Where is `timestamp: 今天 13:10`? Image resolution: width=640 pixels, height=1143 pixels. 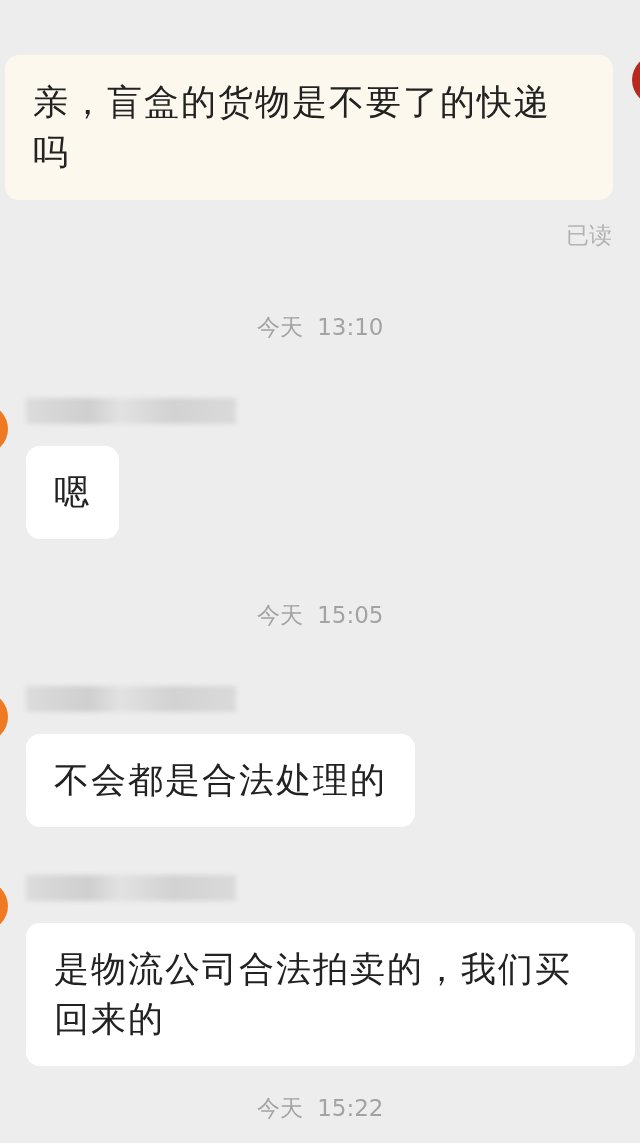
timestamp: 今天 13:10 is located at coordinates (320, 327).